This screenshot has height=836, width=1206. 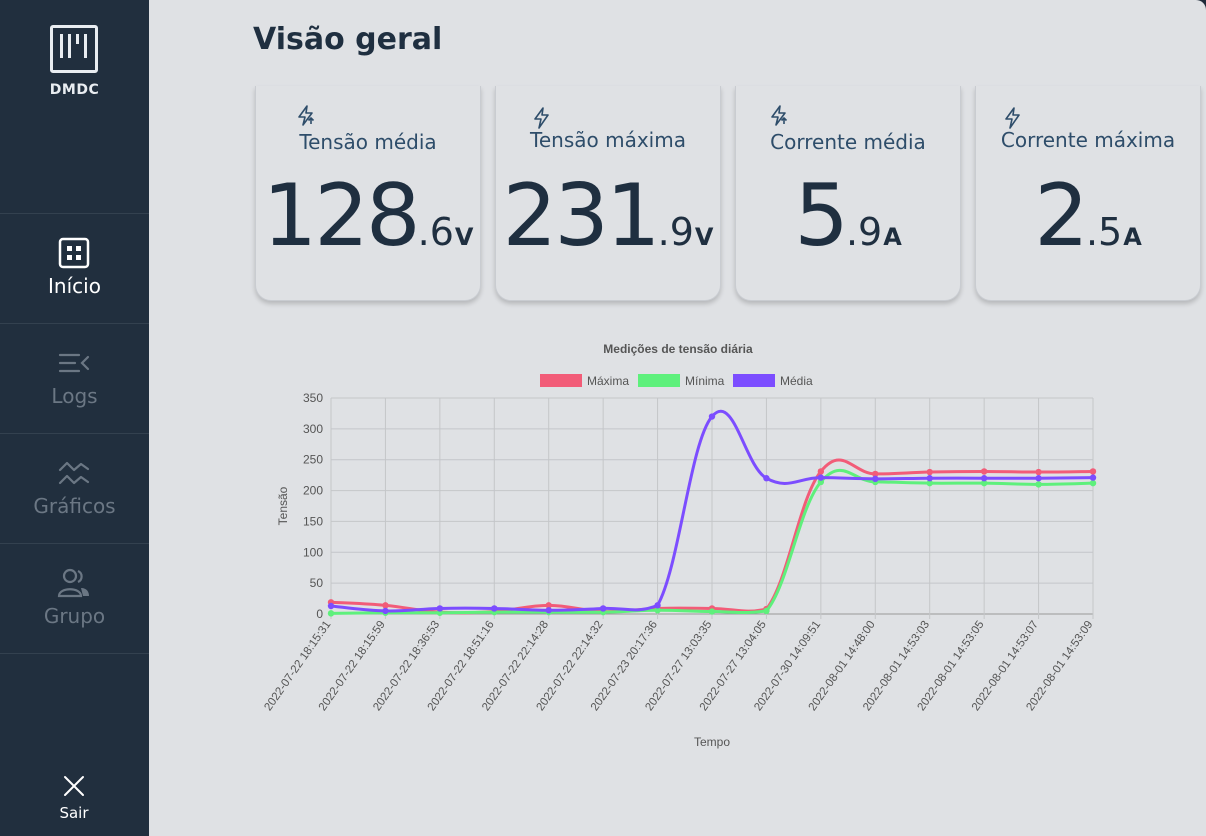 I want to click on y-tick-label: 100, so click(x=313, y=552).